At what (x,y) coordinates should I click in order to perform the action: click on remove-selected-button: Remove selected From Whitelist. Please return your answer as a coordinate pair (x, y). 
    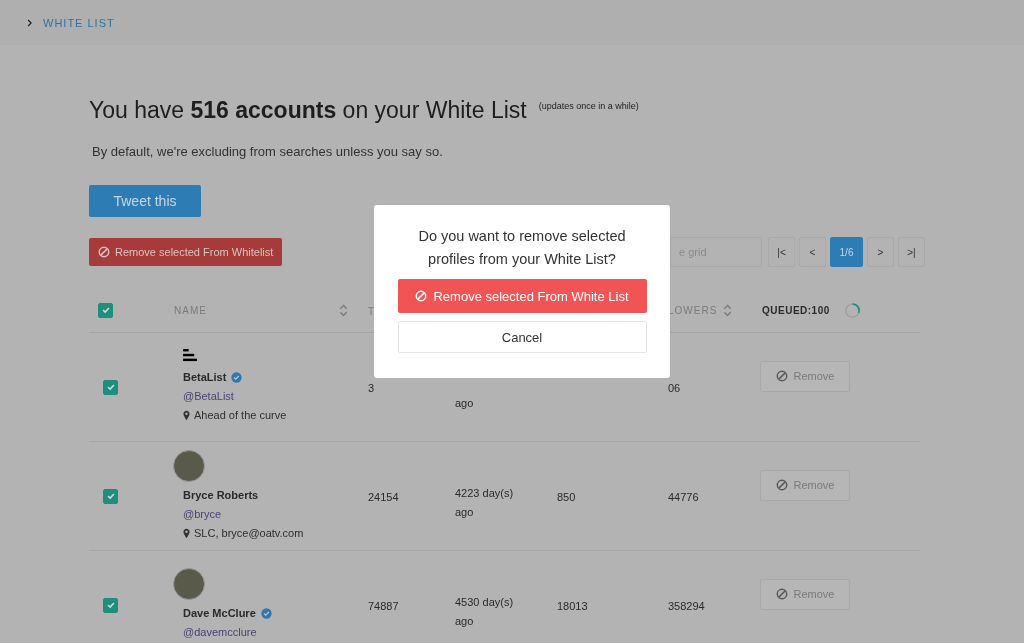
    Looking at the image, I should click on (186, 252).